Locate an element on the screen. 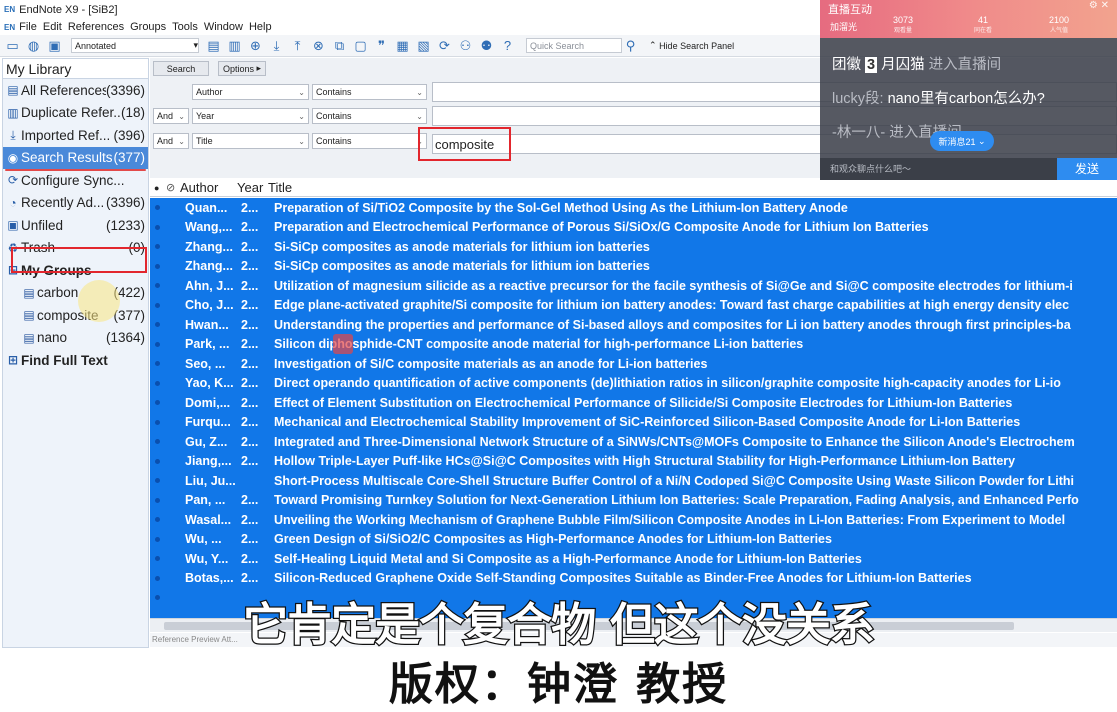  menu-groups: Groups is located at coordinates (148, 27).